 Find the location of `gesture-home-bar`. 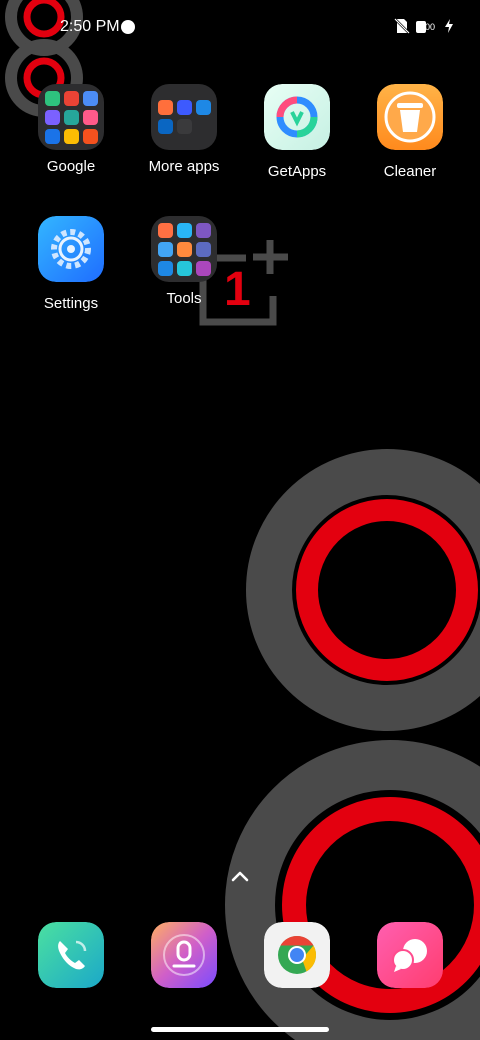

gesture-home-bar is located at coordinates (240, 1029).